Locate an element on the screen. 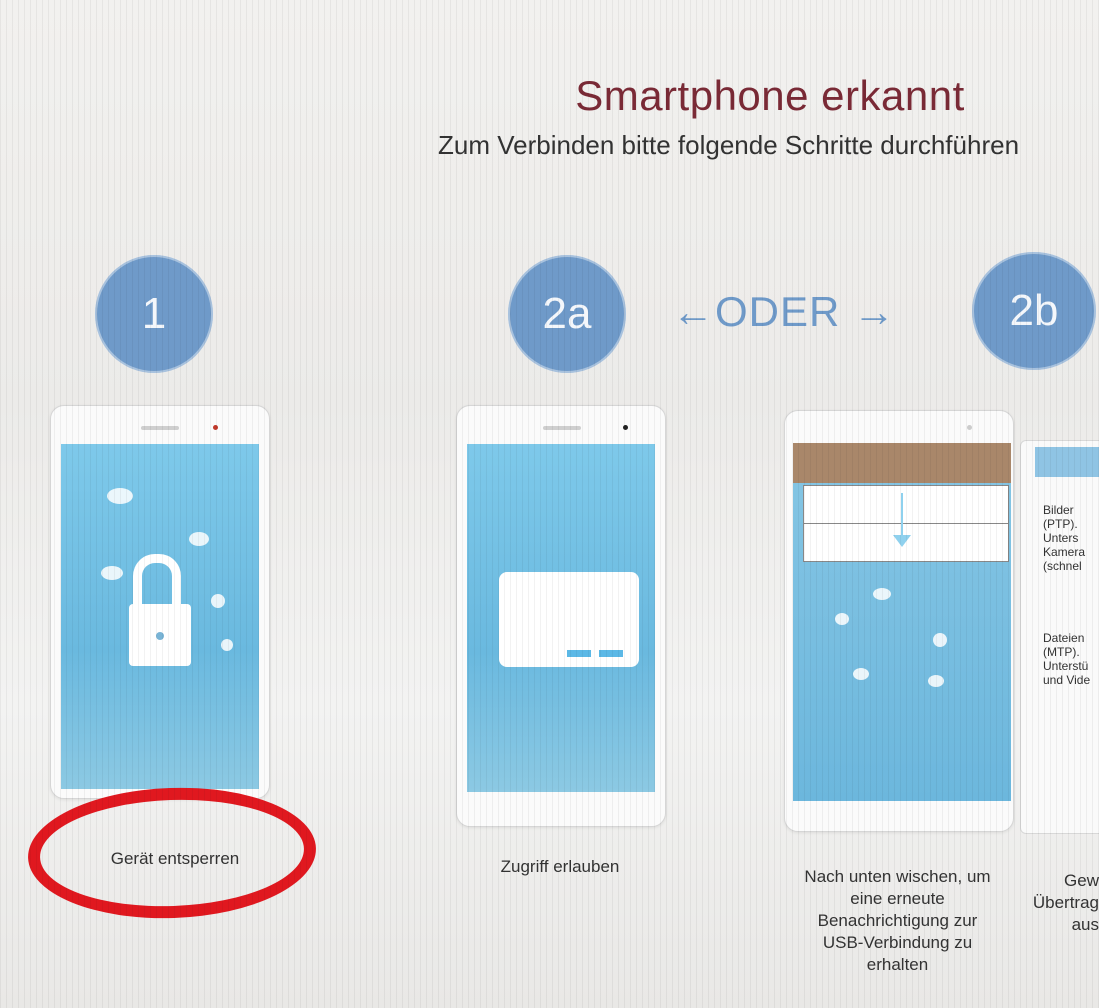 The image size is (1099, 1008). step-1-number: 1 is located at coordinates (154, 313).